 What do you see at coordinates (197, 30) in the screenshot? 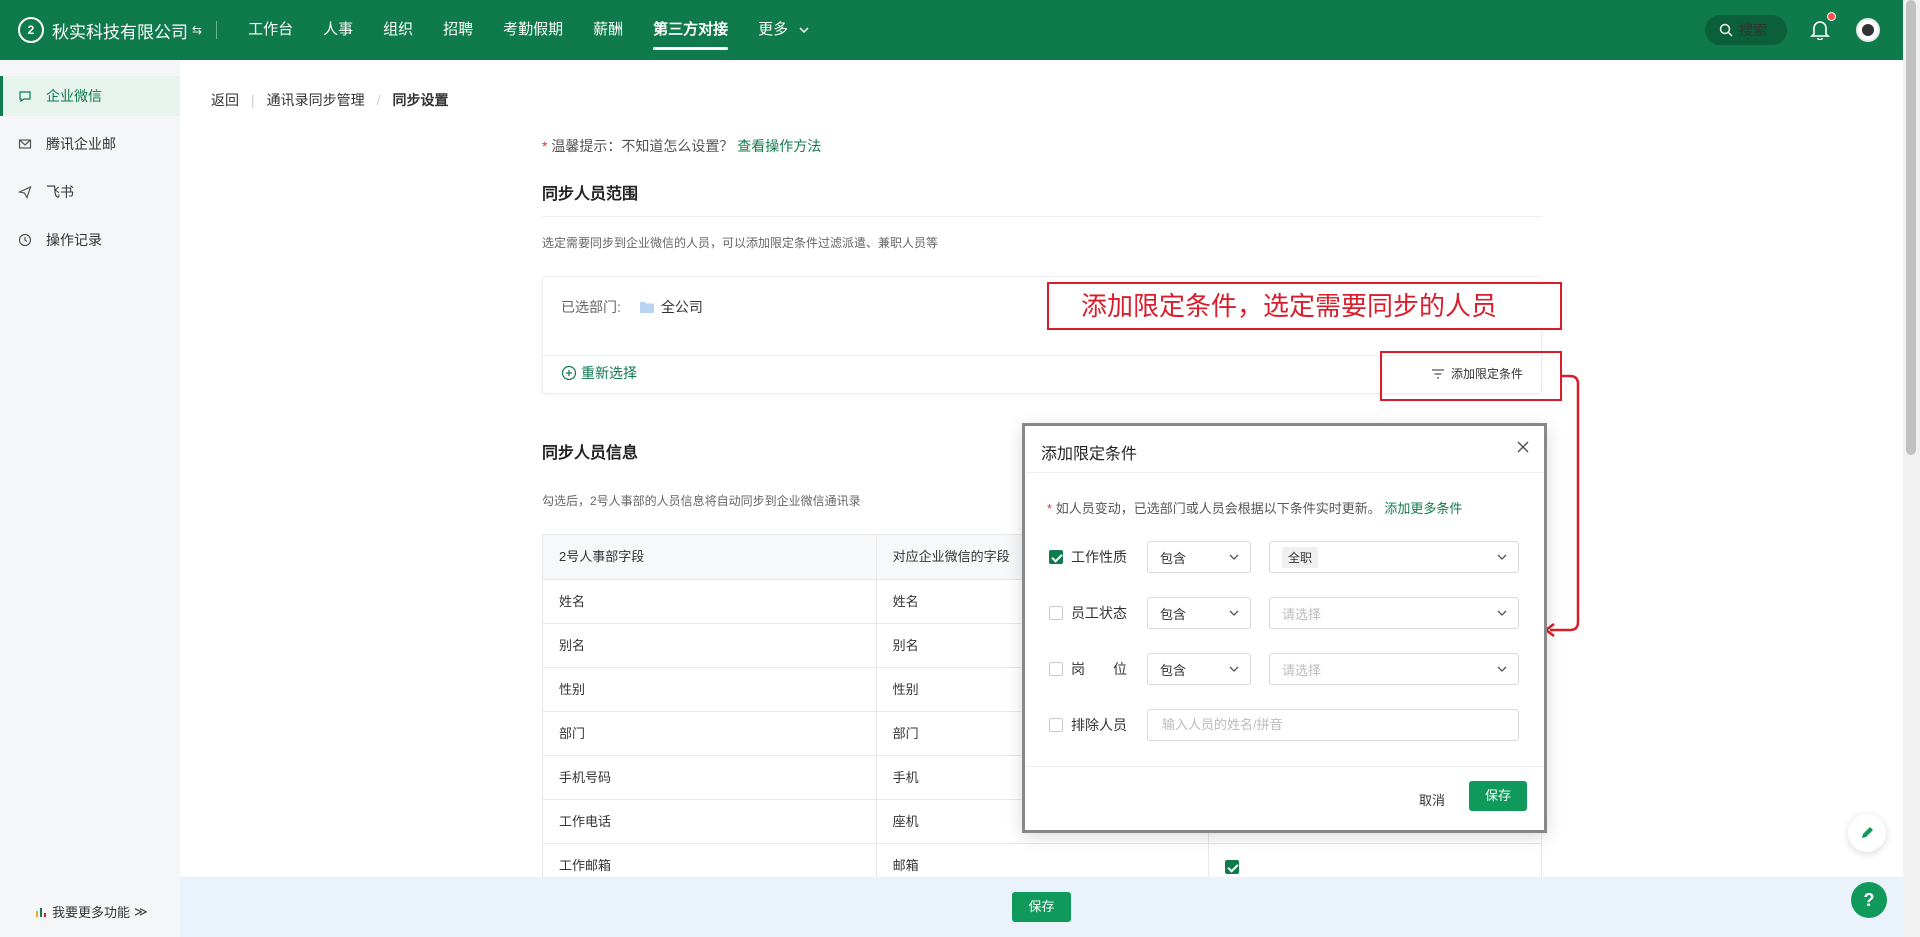
I see `switch-company-icon: ⇆` at bounding box center [197, 30].